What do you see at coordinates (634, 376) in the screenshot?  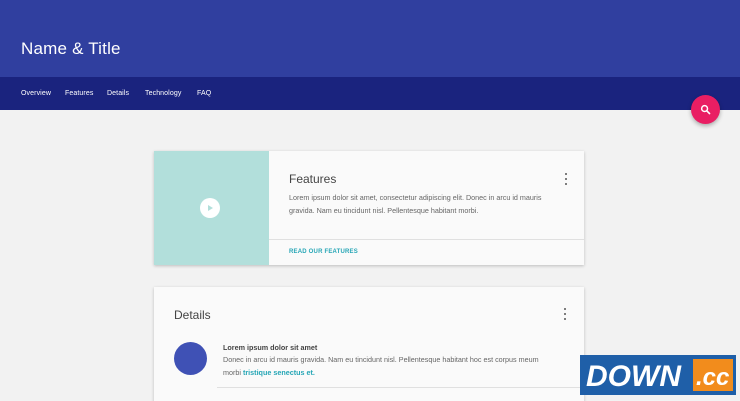 I see `svg-text: DOWN` at bounding box center [634, 376].